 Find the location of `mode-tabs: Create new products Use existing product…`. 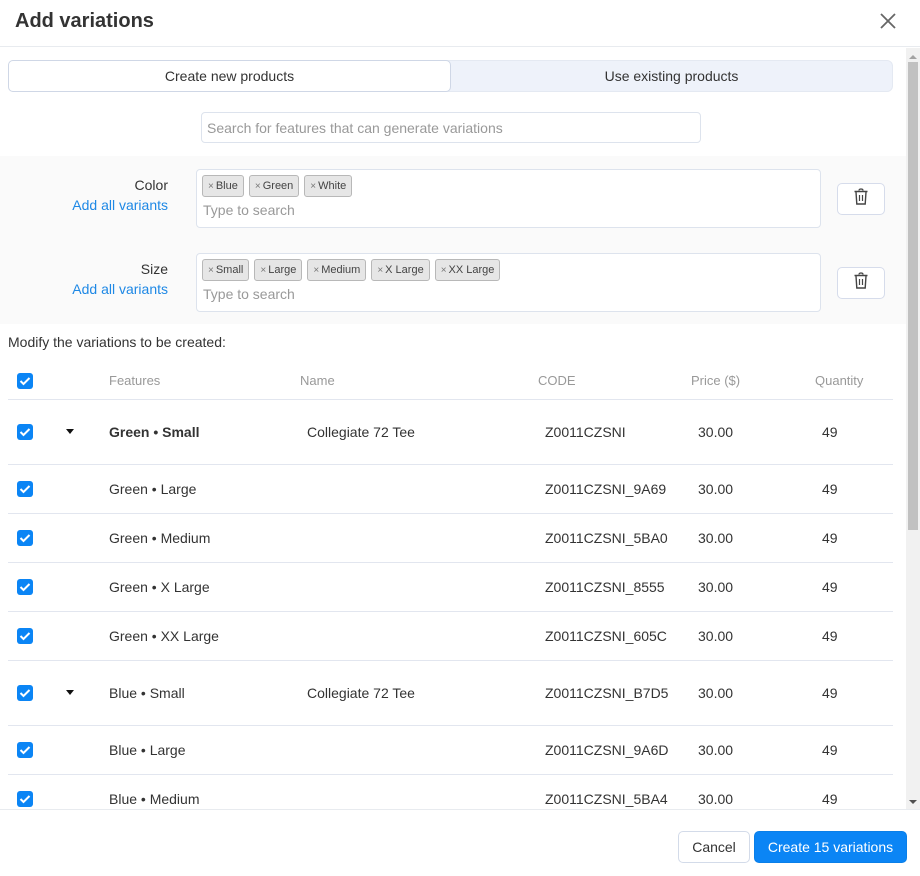

mode-tabs: Create new products Use existing product… is located at coordinates (450, 76).